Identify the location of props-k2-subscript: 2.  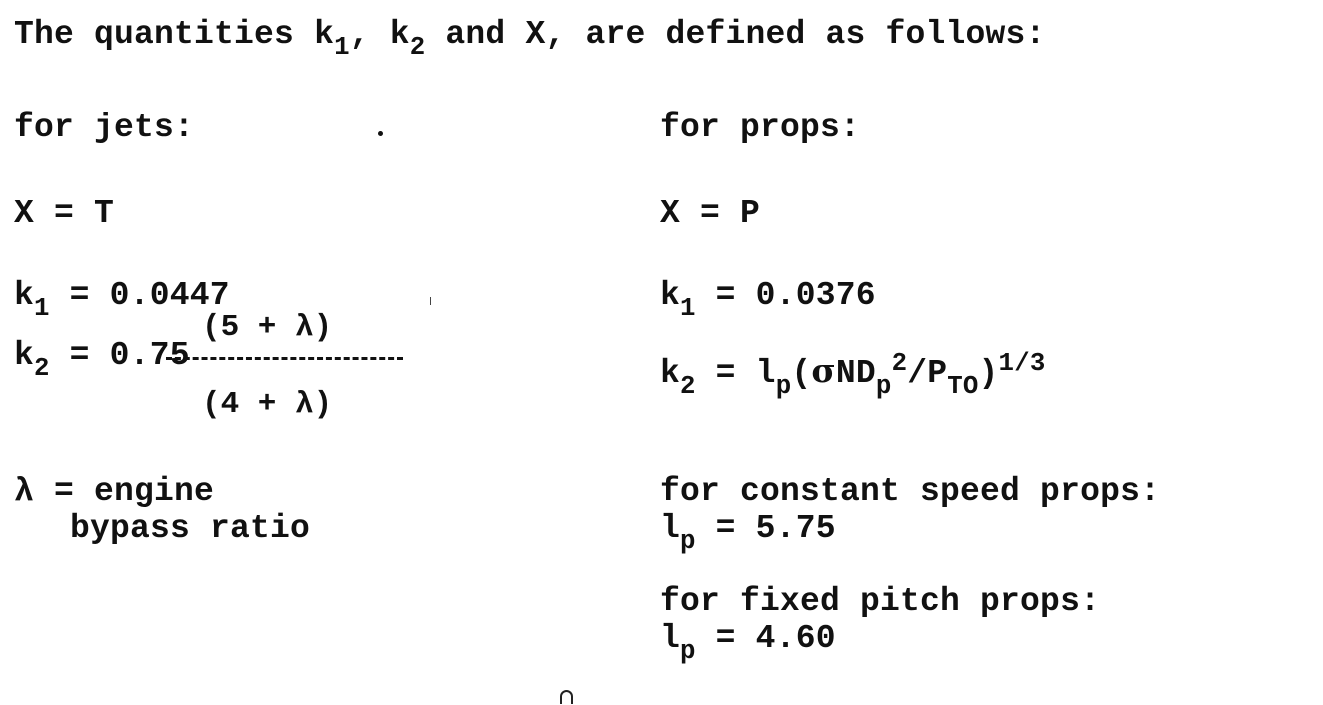
(688, 386).